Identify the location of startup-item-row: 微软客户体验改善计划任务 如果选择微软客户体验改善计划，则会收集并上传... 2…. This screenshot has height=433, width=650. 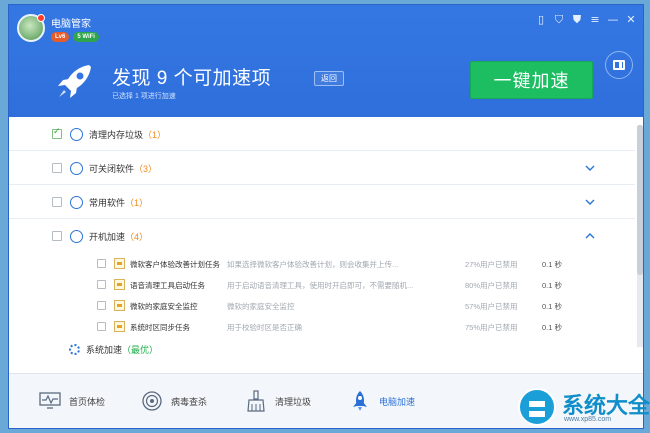
(322, 263).